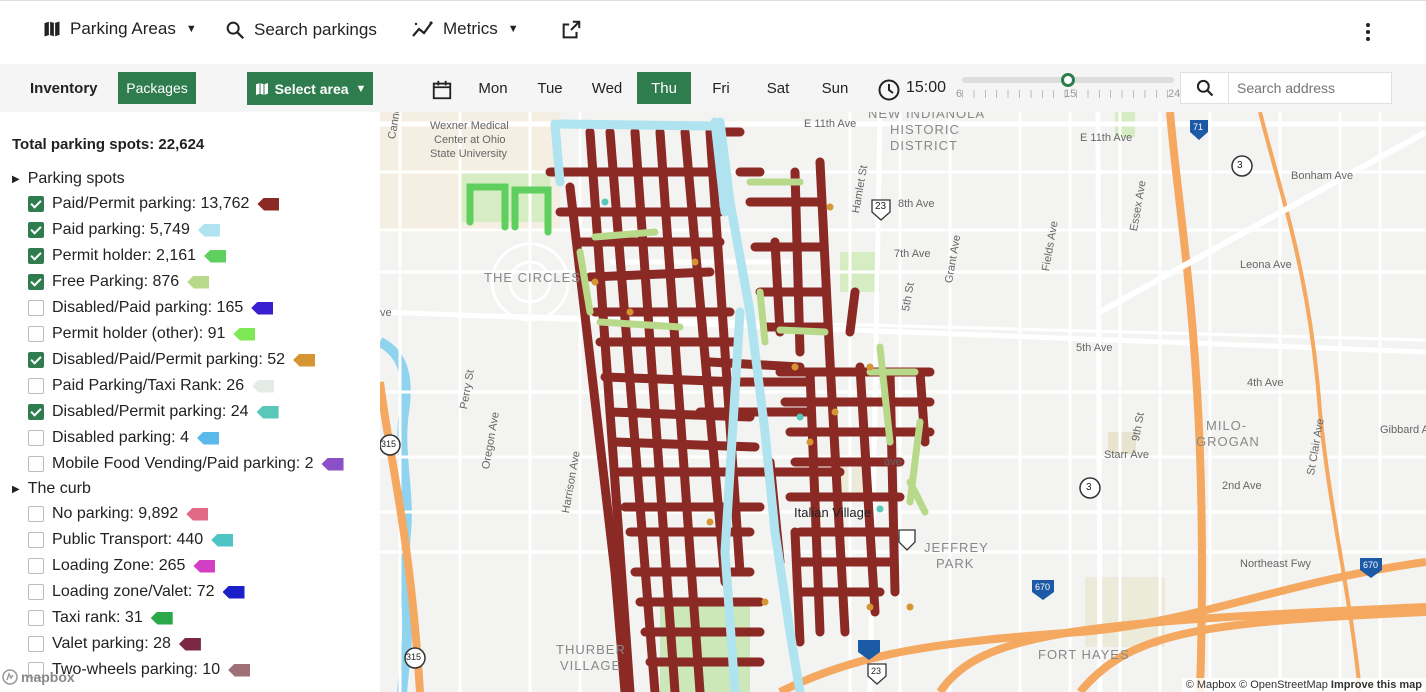  What do you see at coordinates (1240, 165) in the screenshot?
I see `shield-label: 3` at bounding box center [1240, 165].